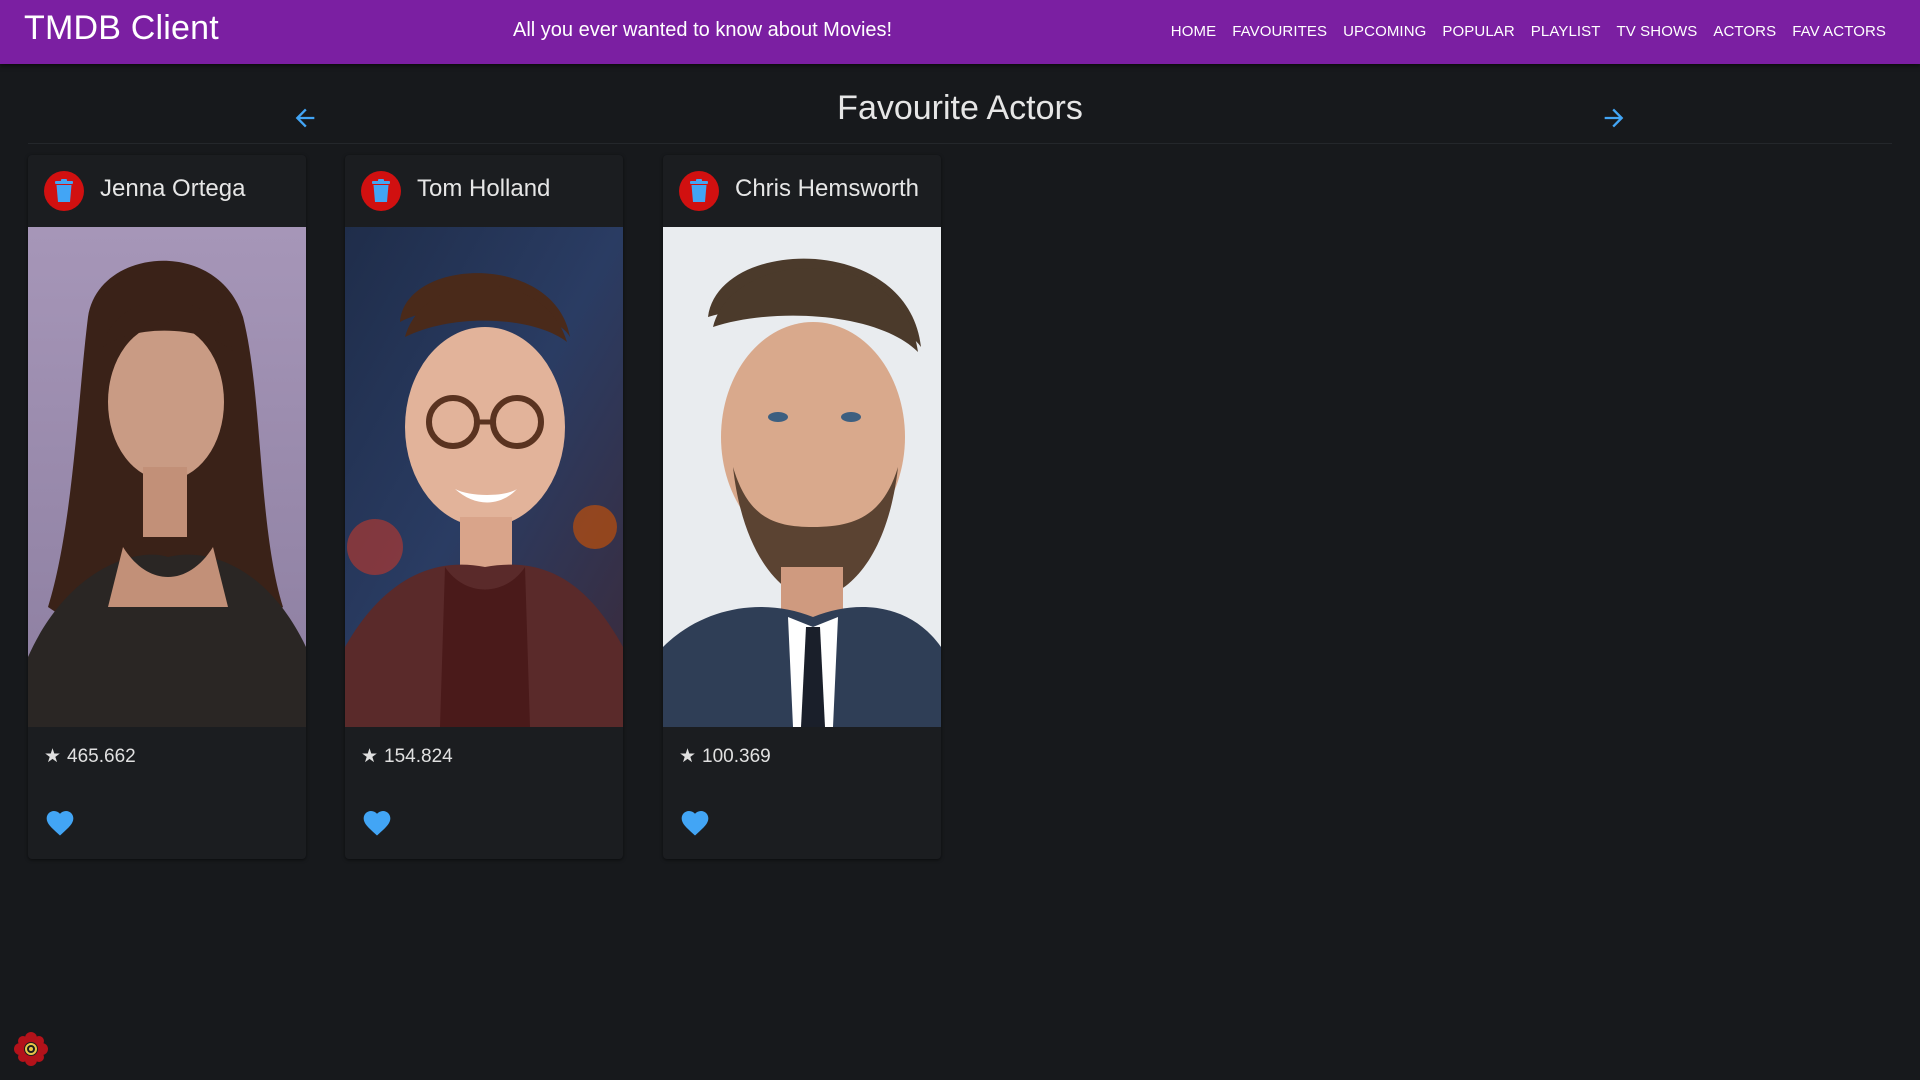 The width and height of the screenshot is (1920, 1080). I want to click on actor-name: Tom Holland, so click(484, 188).